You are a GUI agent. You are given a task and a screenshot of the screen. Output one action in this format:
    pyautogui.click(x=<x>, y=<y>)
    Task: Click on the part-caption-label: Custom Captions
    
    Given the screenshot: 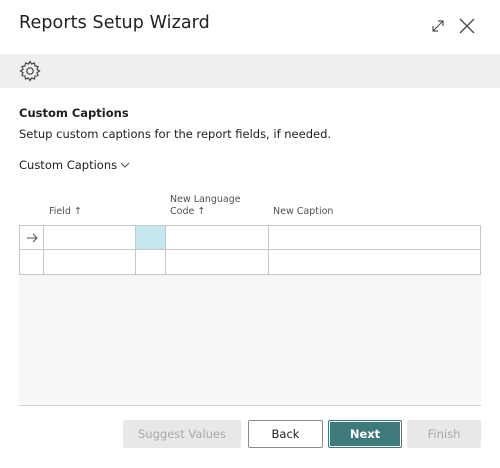 What is the action you would take?
    pyautogui.click(x=68, y=165)
    